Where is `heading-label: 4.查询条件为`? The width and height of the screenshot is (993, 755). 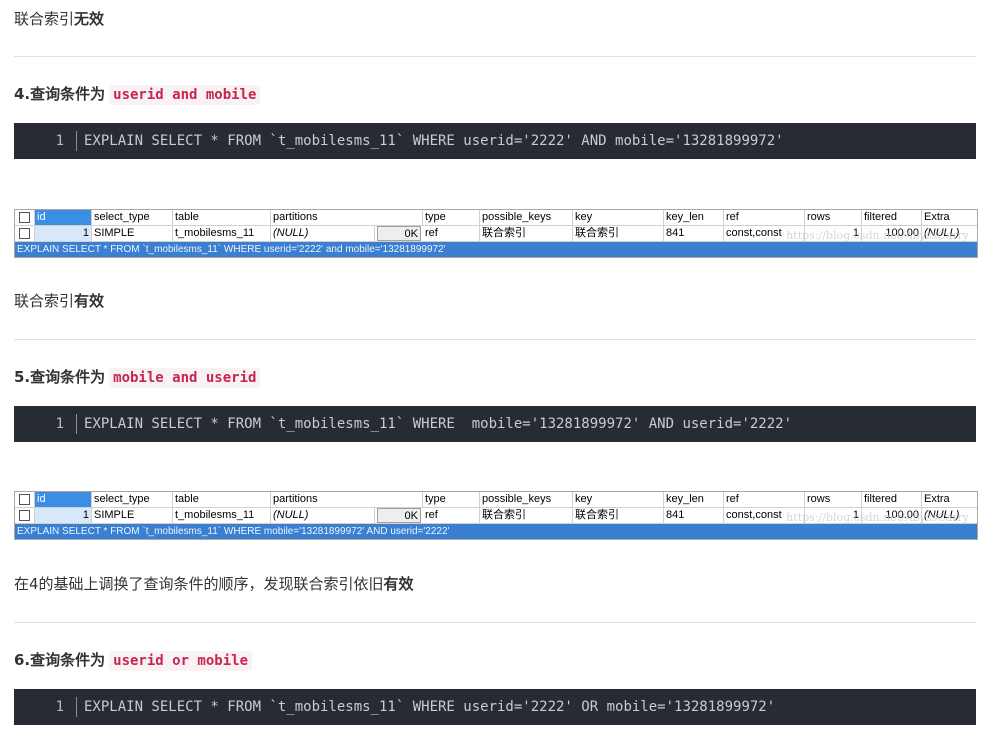 heading-label: 4.查询条件为 is located at coordinates (60, 94).